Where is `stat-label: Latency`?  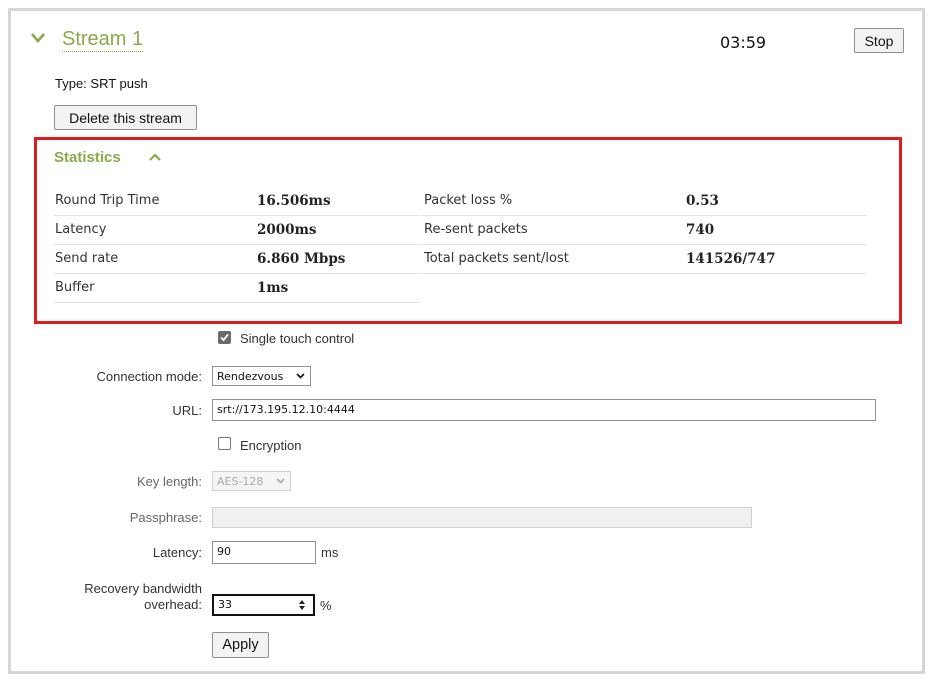
stat-label: Latency is located at coordinates (81, 229).